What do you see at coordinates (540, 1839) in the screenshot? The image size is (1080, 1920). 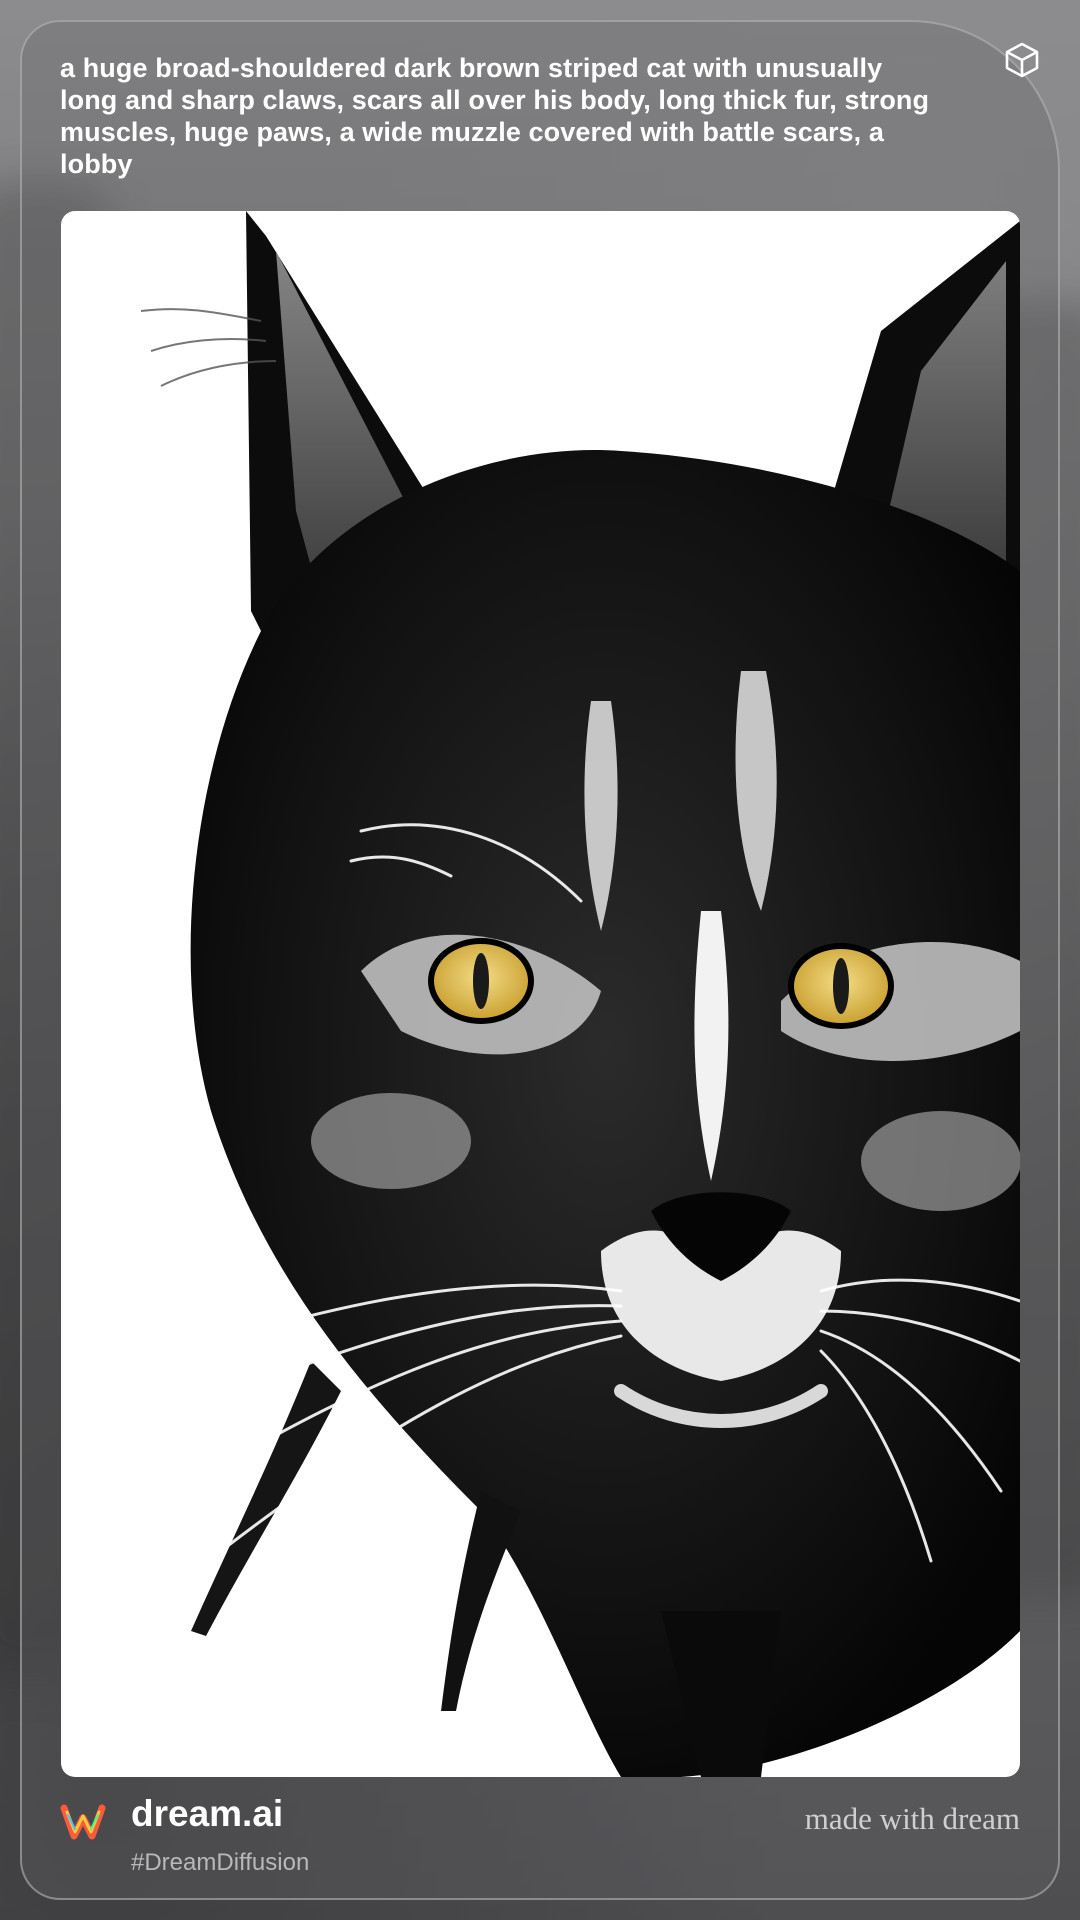 I see `footer: dream.ai #DreamDiffusion made with dream` at bounding box center [540, 1839].